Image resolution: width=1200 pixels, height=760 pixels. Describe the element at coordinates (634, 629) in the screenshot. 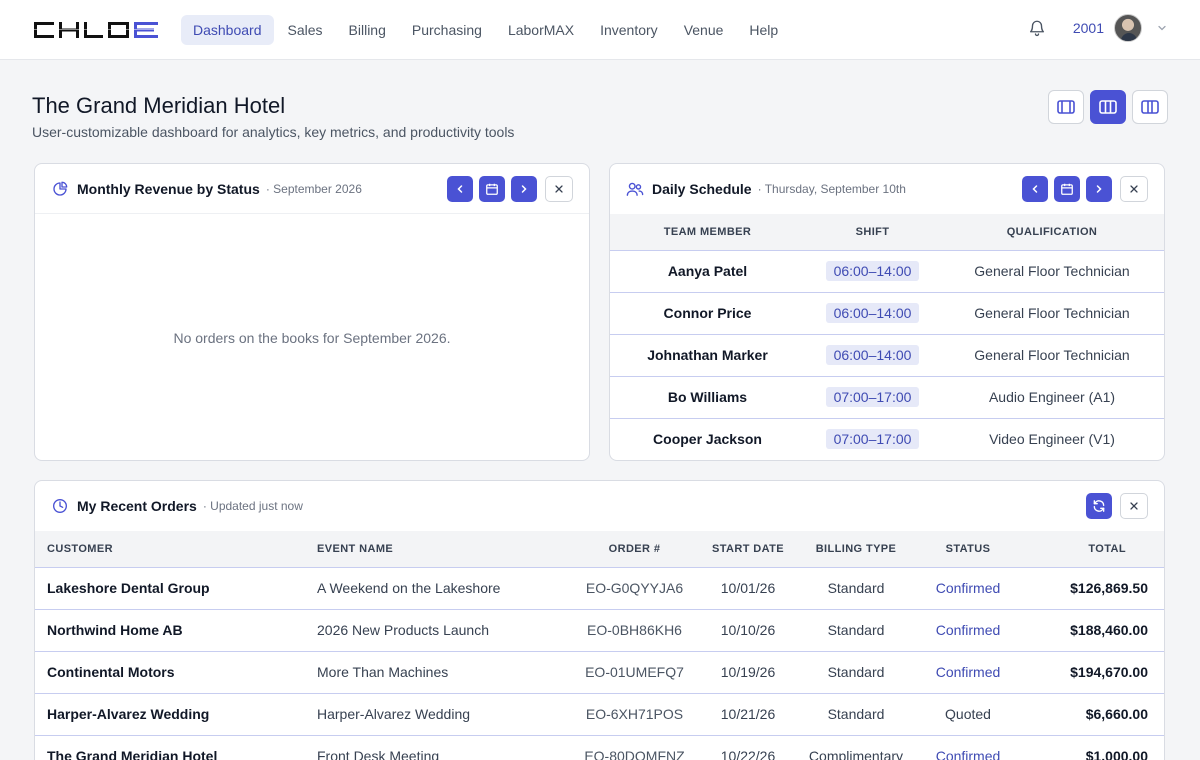

I see `order-number: EO-0BH86KH6` at that location.